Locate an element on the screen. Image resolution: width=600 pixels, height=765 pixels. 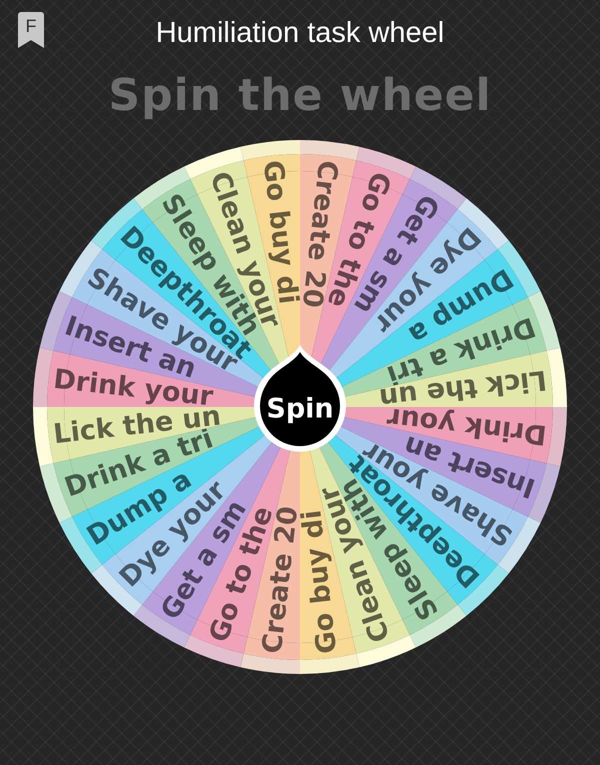
spin-button: Spin is located at coordinates (300, 398).